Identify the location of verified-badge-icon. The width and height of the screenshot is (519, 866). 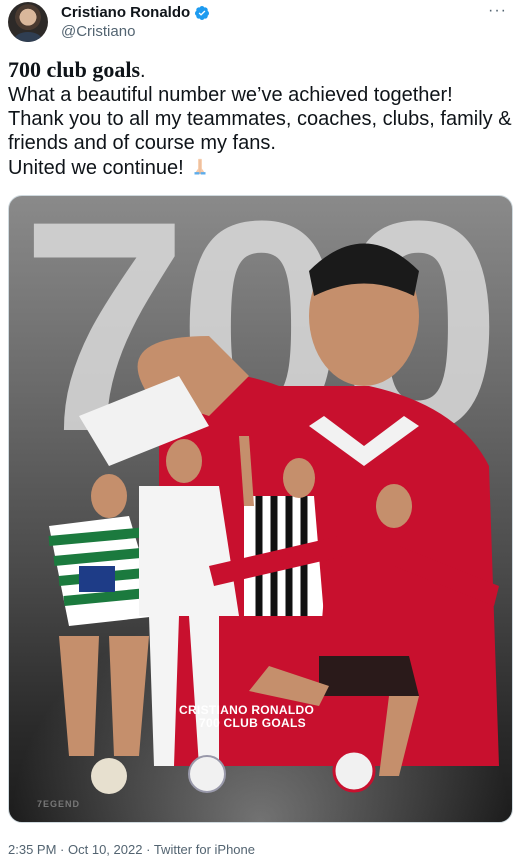
(202, 13).